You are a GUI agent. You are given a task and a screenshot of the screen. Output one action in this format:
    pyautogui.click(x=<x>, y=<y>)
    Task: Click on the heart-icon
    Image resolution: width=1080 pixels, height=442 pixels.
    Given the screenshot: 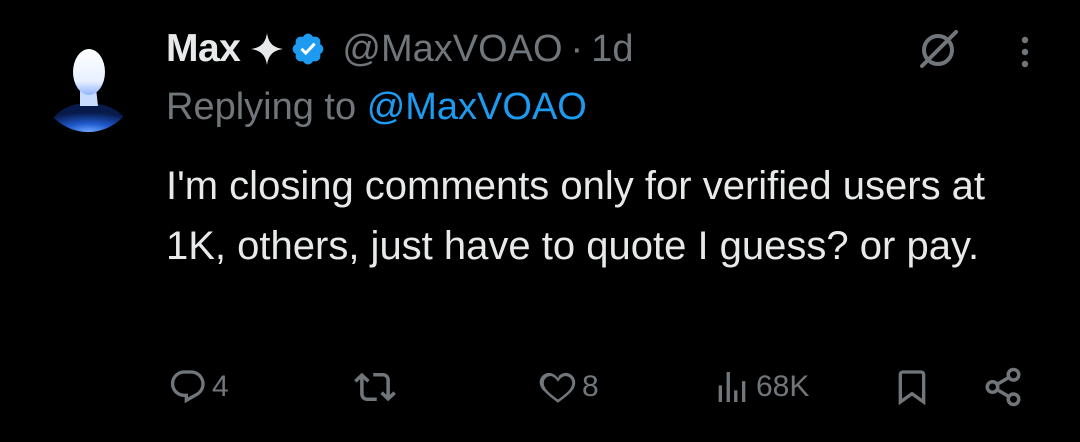 What is the action you would take?
    pyautogui.click(x=557, y=387)
    